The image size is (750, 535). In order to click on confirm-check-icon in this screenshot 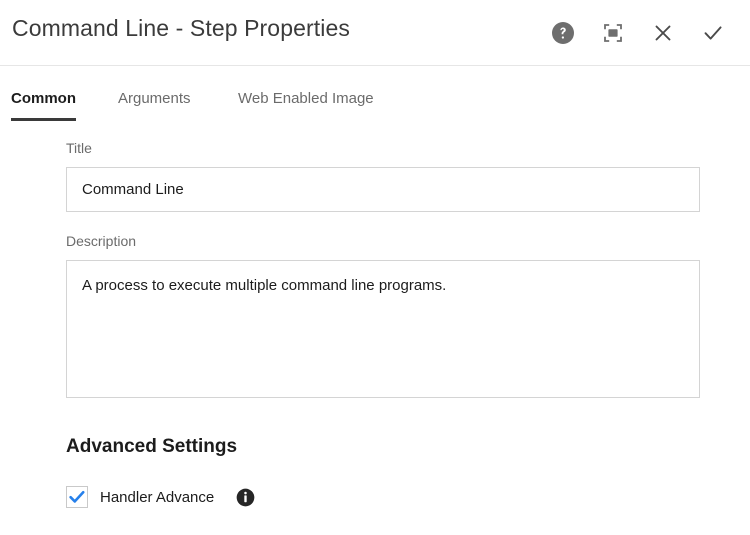, I will do `click(713, 33)`.